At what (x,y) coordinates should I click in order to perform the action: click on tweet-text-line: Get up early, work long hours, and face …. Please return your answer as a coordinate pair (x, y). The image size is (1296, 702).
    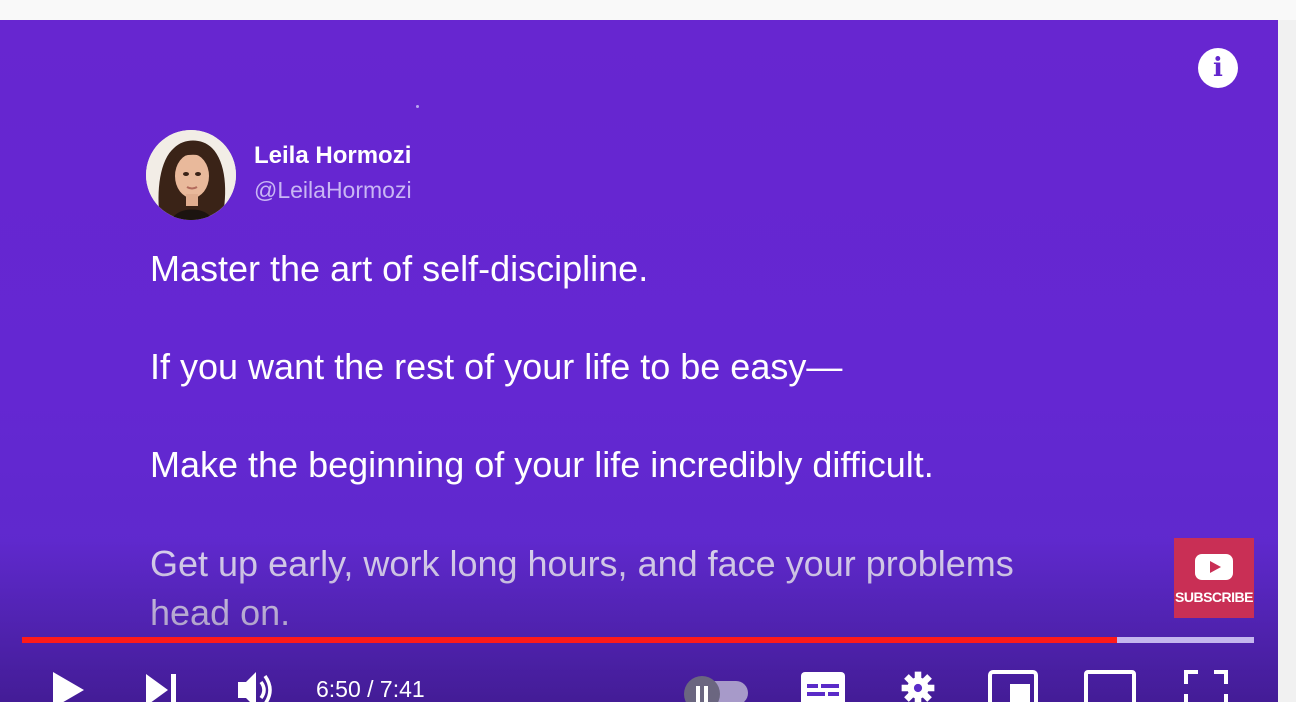
    Looking at the image, I should click on (582, 563).